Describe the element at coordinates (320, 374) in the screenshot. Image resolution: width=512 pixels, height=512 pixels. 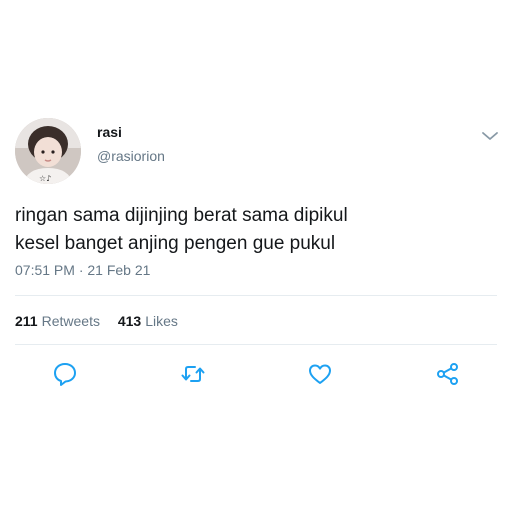
I see `heart-icon` at that location.